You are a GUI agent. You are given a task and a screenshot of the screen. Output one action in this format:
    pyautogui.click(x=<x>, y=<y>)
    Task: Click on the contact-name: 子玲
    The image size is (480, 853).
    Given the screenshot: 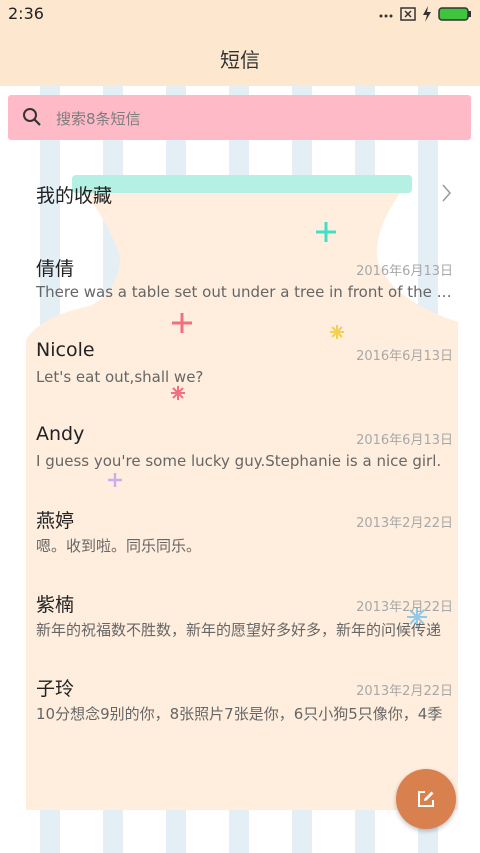 What is the action you would take?
    pyautogui.click(x=55, y=689)
    